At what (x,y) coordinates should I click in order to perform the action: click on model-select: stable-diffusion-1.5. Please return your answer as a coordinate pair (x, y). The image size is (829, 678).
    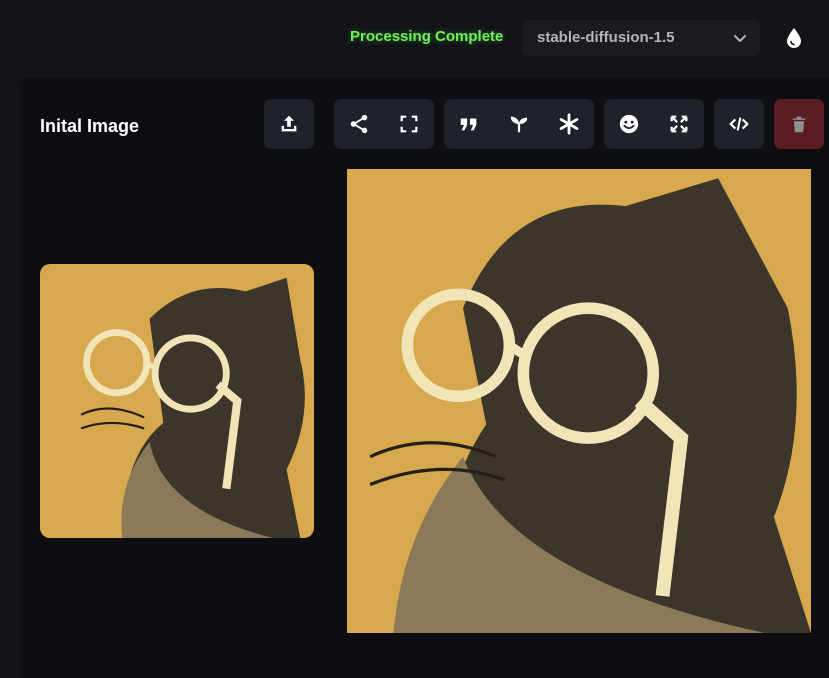
    Looking at the image, I should click on (641, 38).